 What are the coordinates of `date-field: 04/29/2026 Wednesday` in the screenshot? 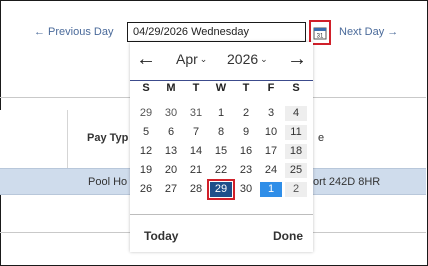 It's located at (216, 32).